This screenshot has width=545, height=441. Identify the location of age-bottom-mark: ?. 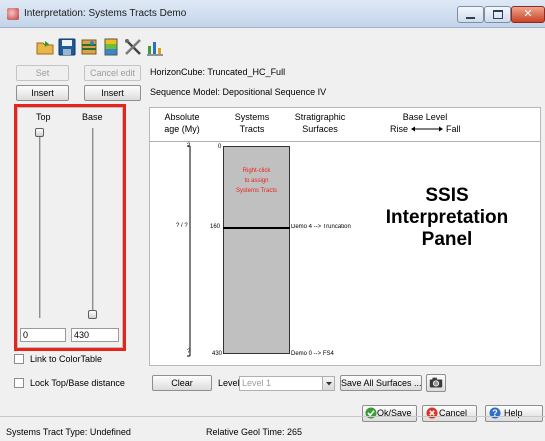
(189, 352).